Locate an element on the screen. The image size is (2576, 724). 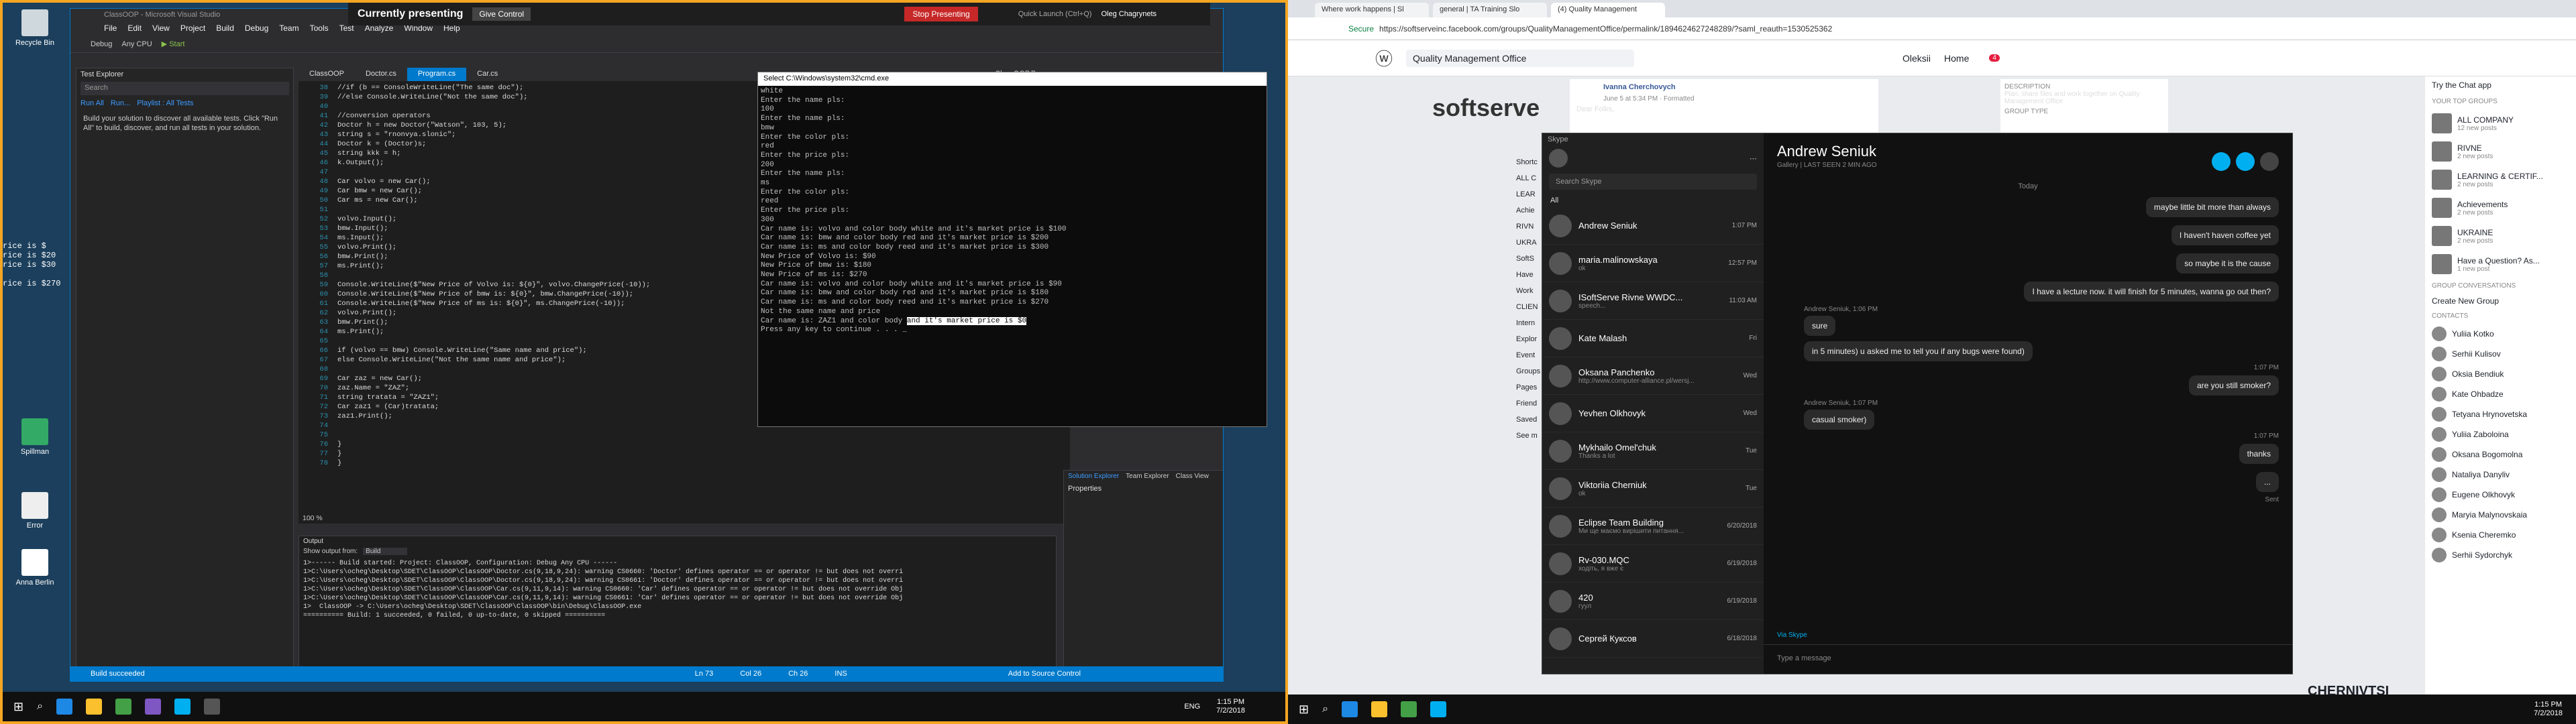
add-person-icon is located at coordinates (2269, 161).